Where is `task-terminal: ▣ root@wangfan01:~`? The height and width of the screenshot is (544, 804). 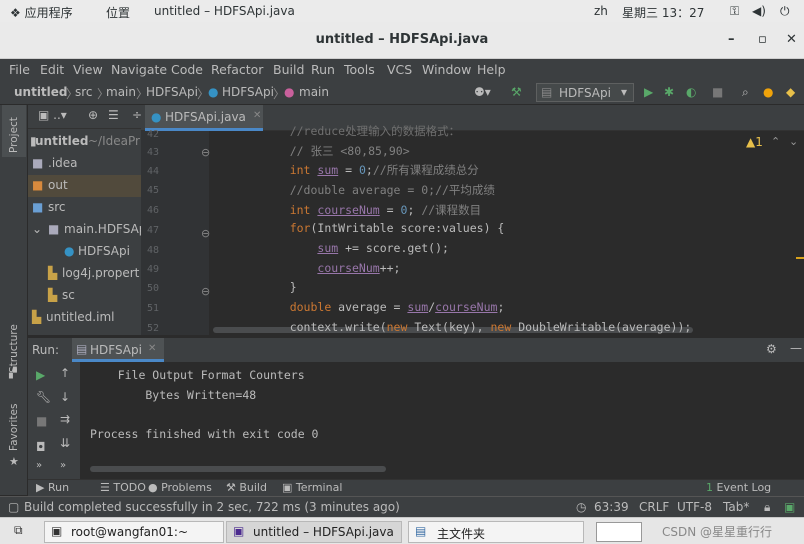
task-terminal: ▣ root@wangfan01:~ is located at coordinates (134, 532).